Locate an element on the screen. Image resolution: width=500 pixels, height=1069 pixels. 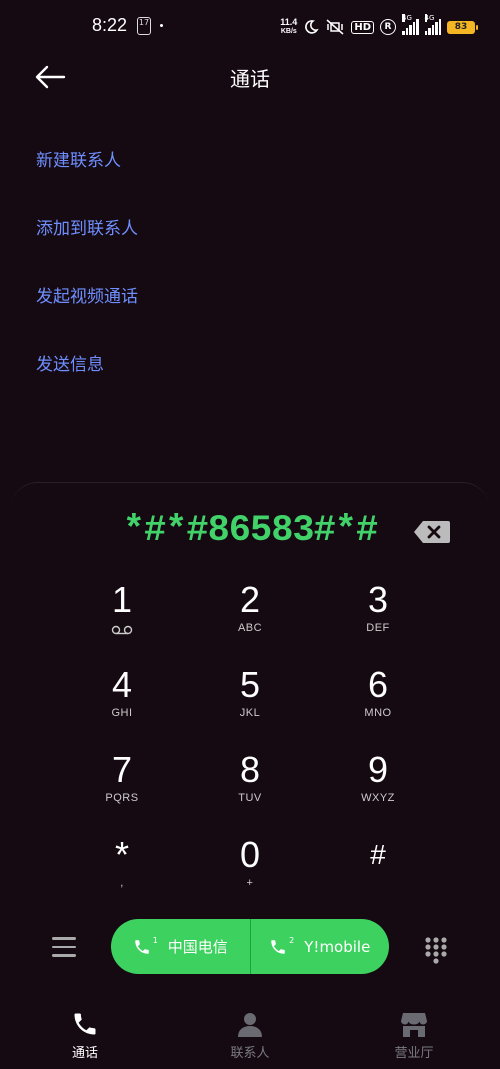
key-6: 6 MNO is located at coordinates (378, 701).